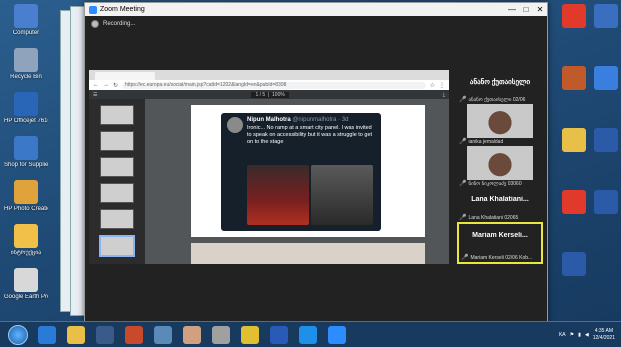 Image resolution: width=621 pixels, height=347 pixels. Describe the element at coordinates (279, 334) in the screenshot. I see `word-taskbar-icon` at that location.